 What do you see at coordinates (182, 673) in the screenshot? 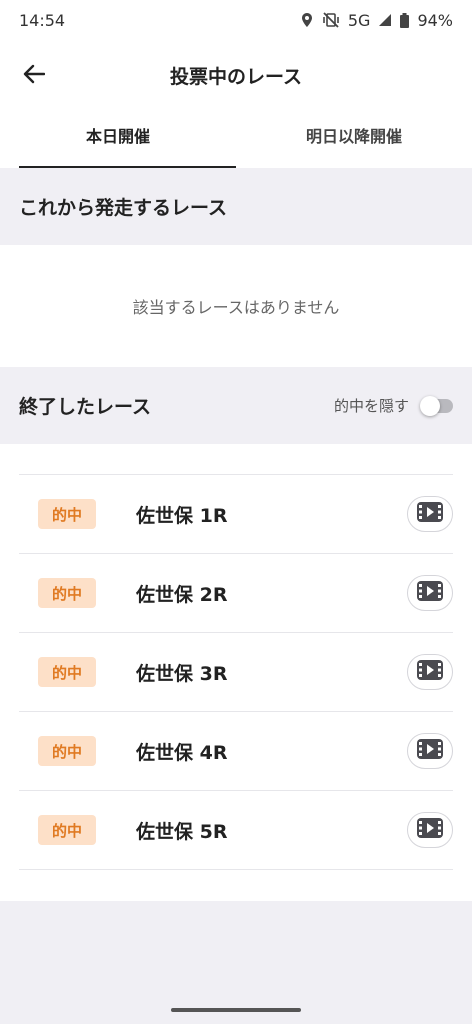
I see `race-name: 佐世保 3R` at bounding box center [182, 673].